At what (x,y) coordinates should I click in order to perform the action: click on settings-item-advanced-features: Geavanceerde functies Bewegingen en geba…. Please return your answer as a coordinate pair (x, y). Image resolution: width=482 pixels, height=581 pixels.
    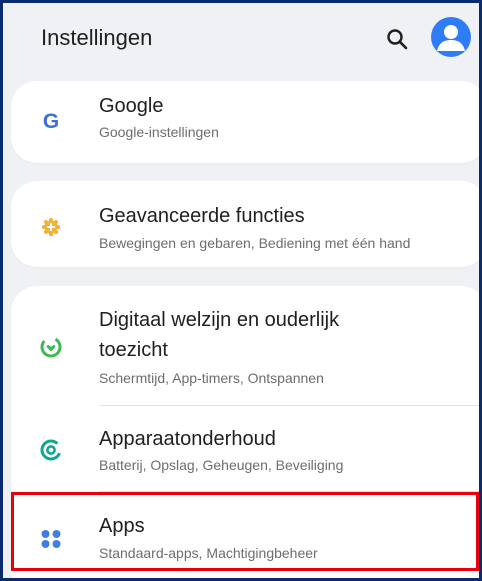
    Looking at the image, I should click on (245, 224).